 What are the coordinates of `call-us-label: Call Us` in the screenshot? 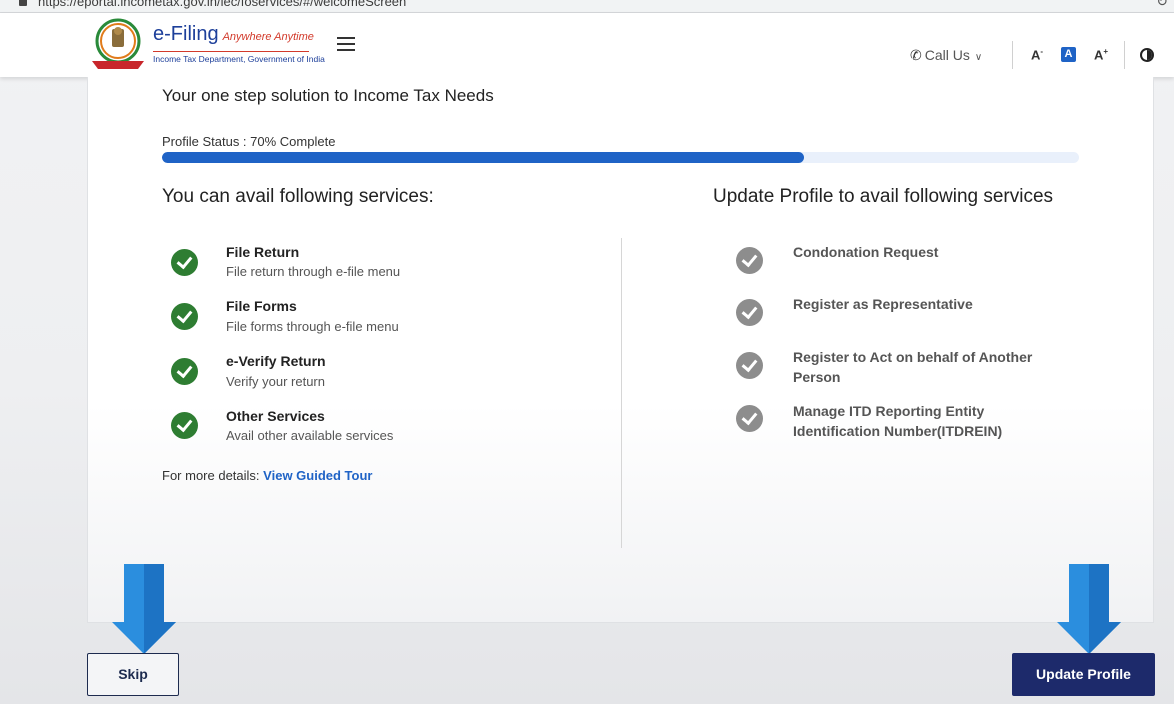 It's located at (947, 55).